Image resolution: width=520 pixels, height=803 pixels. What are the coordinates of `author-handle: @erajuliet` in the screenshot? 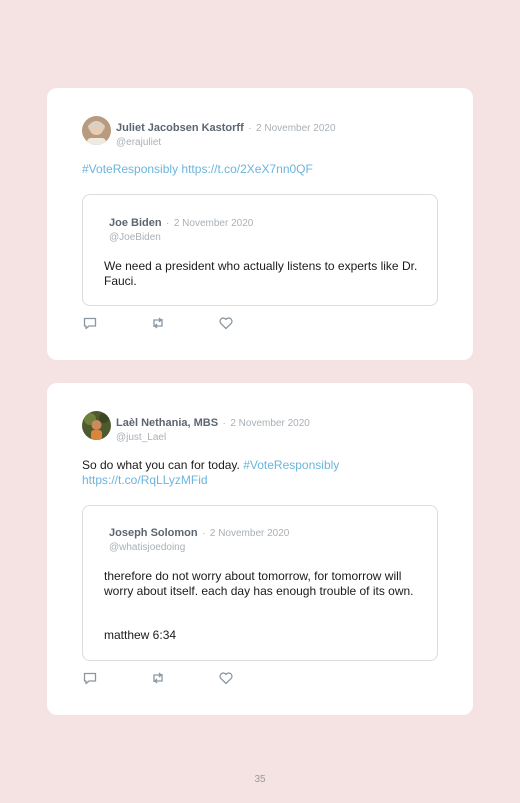 It's located at (226, 142).